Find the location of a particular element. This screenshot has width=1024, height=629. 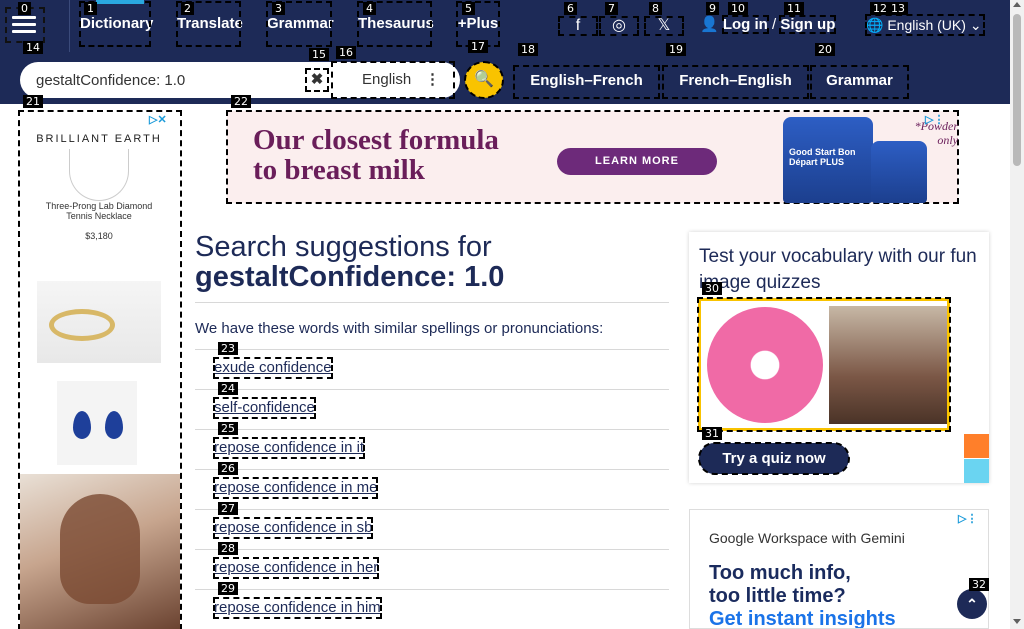

scrollbar-thumb is located at coordinates (1017, 90).